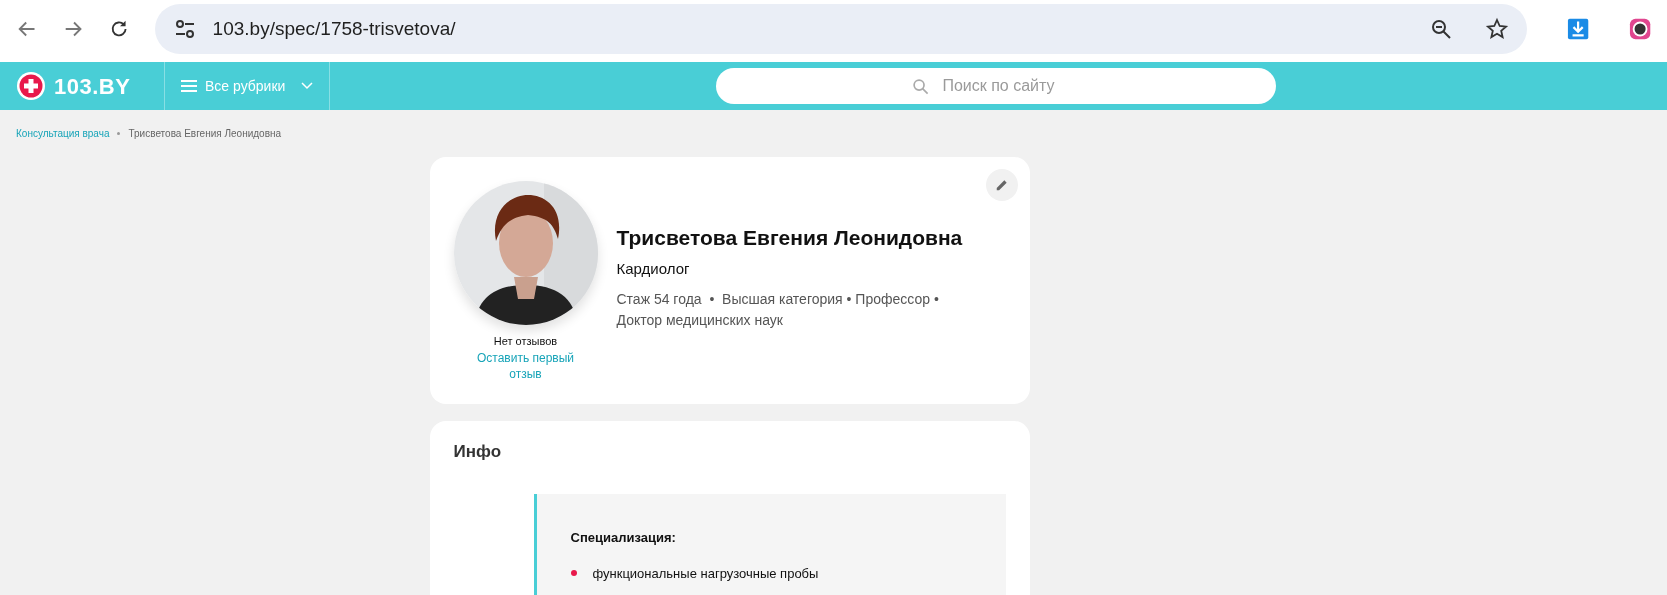 Image resolution: width=1667 pixels, height=595 pixels. Describe the element at coordinates (525, 365) in the screenshot. I see `leave-review-link: Оставить первый отзыв` at that location.